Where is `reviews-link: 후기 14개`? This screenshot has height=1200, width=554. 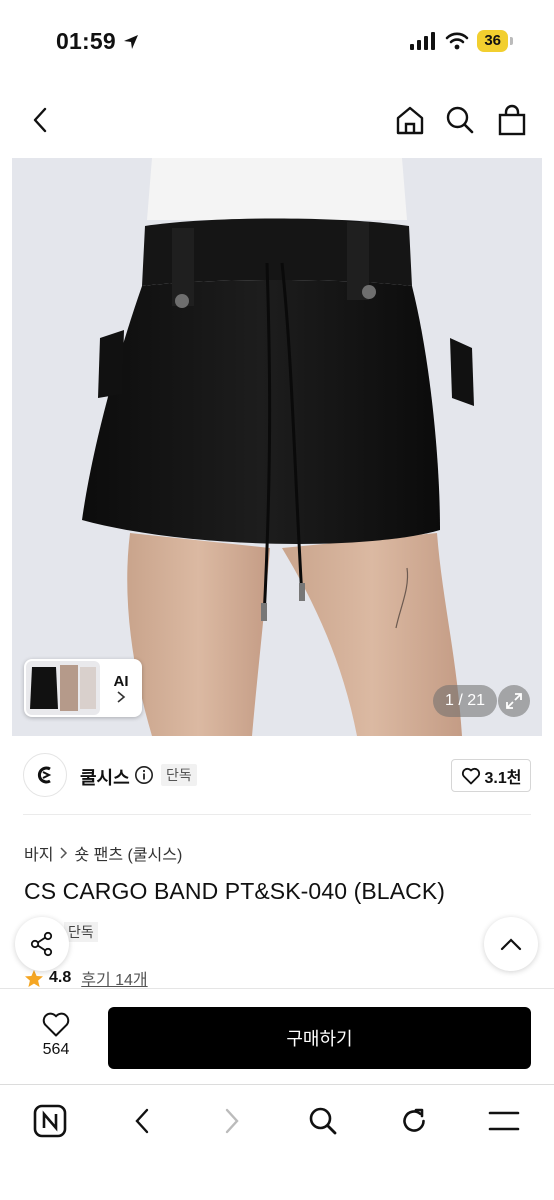
reviews-link: 후기 14개 is located at coordinates (114, 978).